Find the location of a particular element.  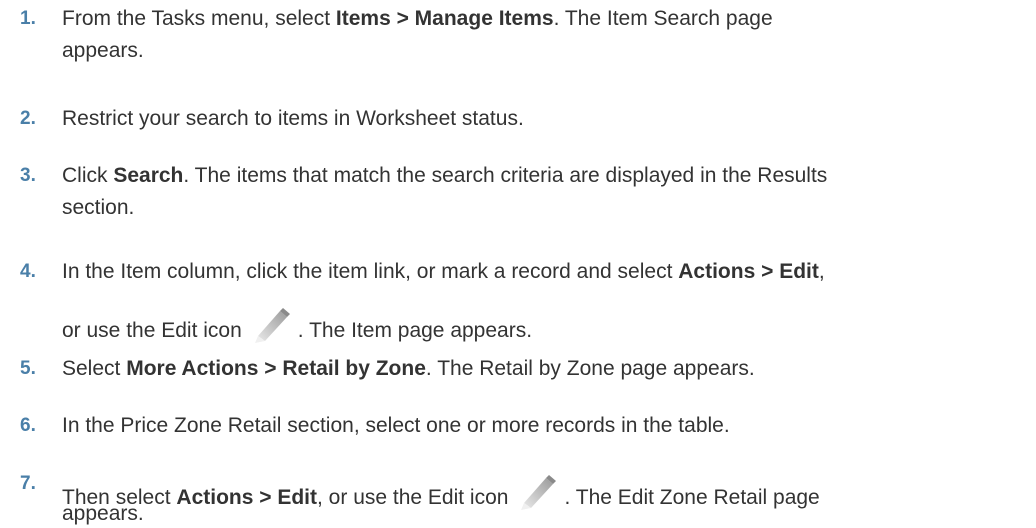

step-number: 3. is located at coordinates (28, 175).